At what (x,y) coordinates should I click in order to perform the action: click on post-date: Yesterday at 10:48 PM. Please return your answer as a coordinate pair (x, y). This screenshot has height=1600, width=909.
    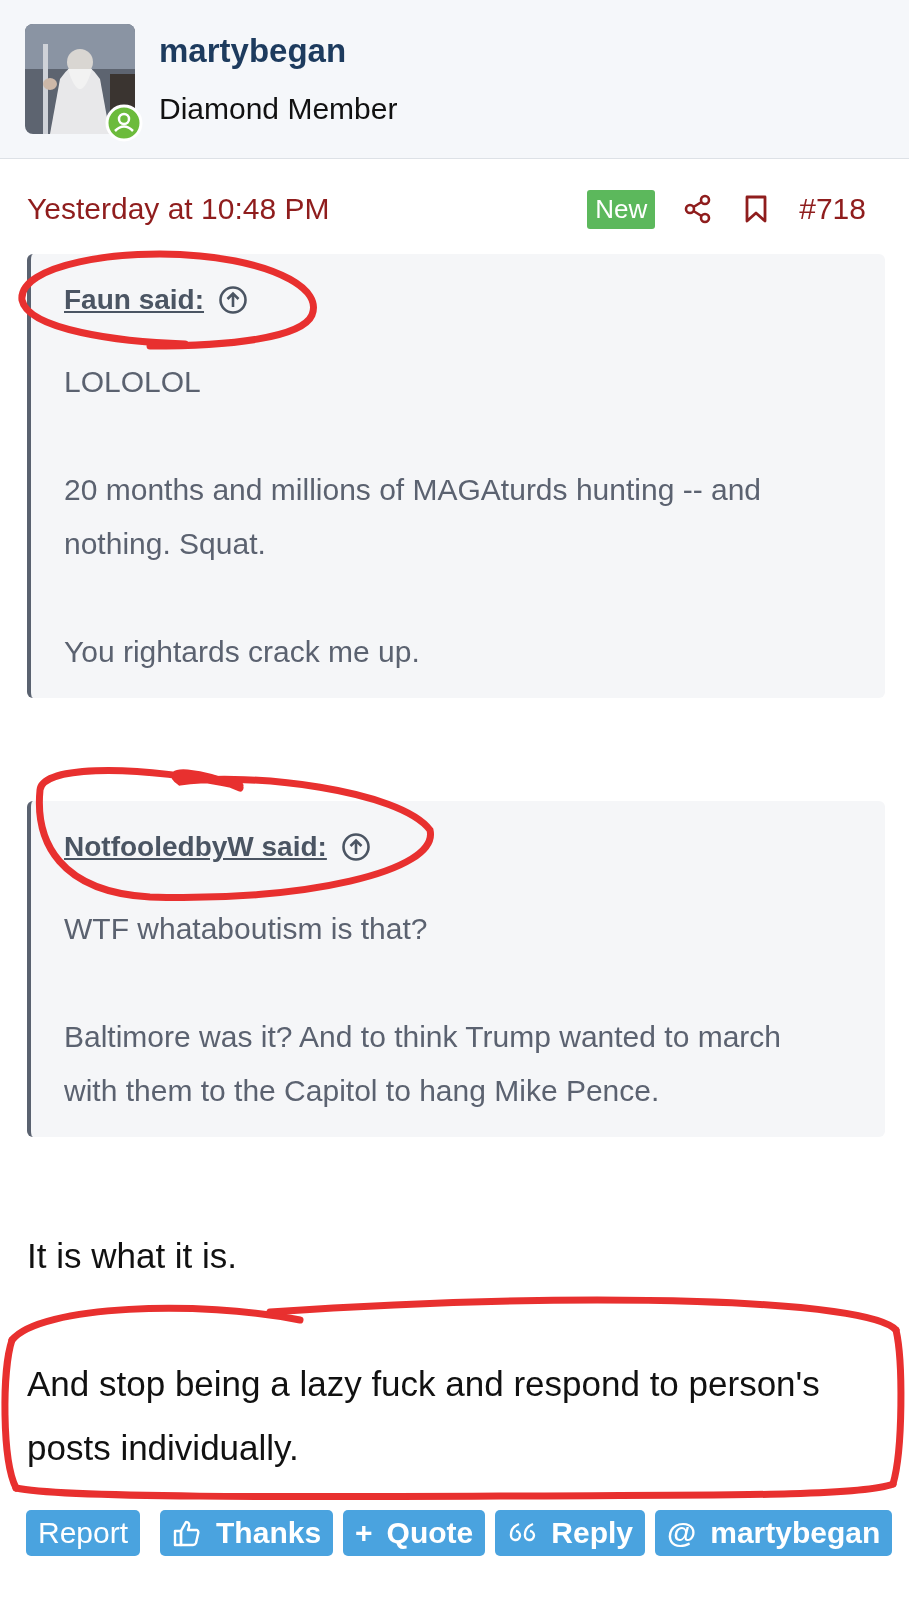
    Looking at the image, I should click on (307, 209).